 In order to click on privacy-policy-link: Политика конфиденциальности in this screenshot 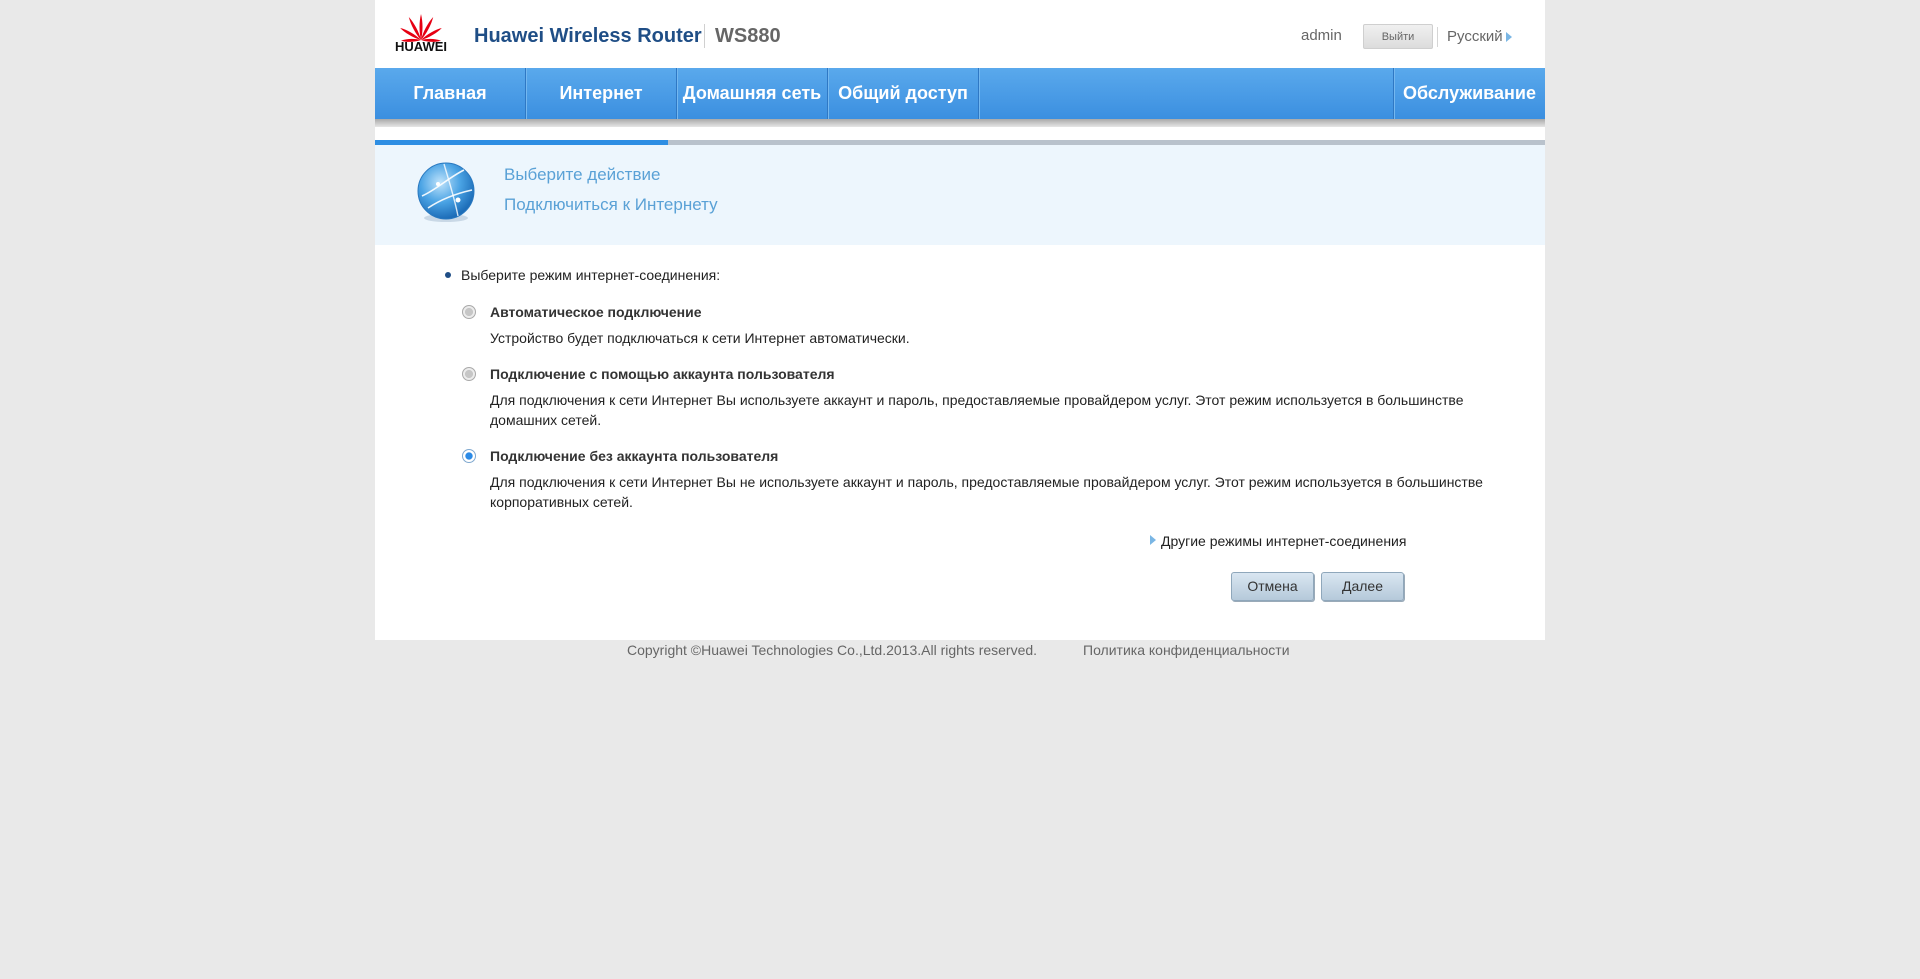, I will do `click(1186, 650)`.